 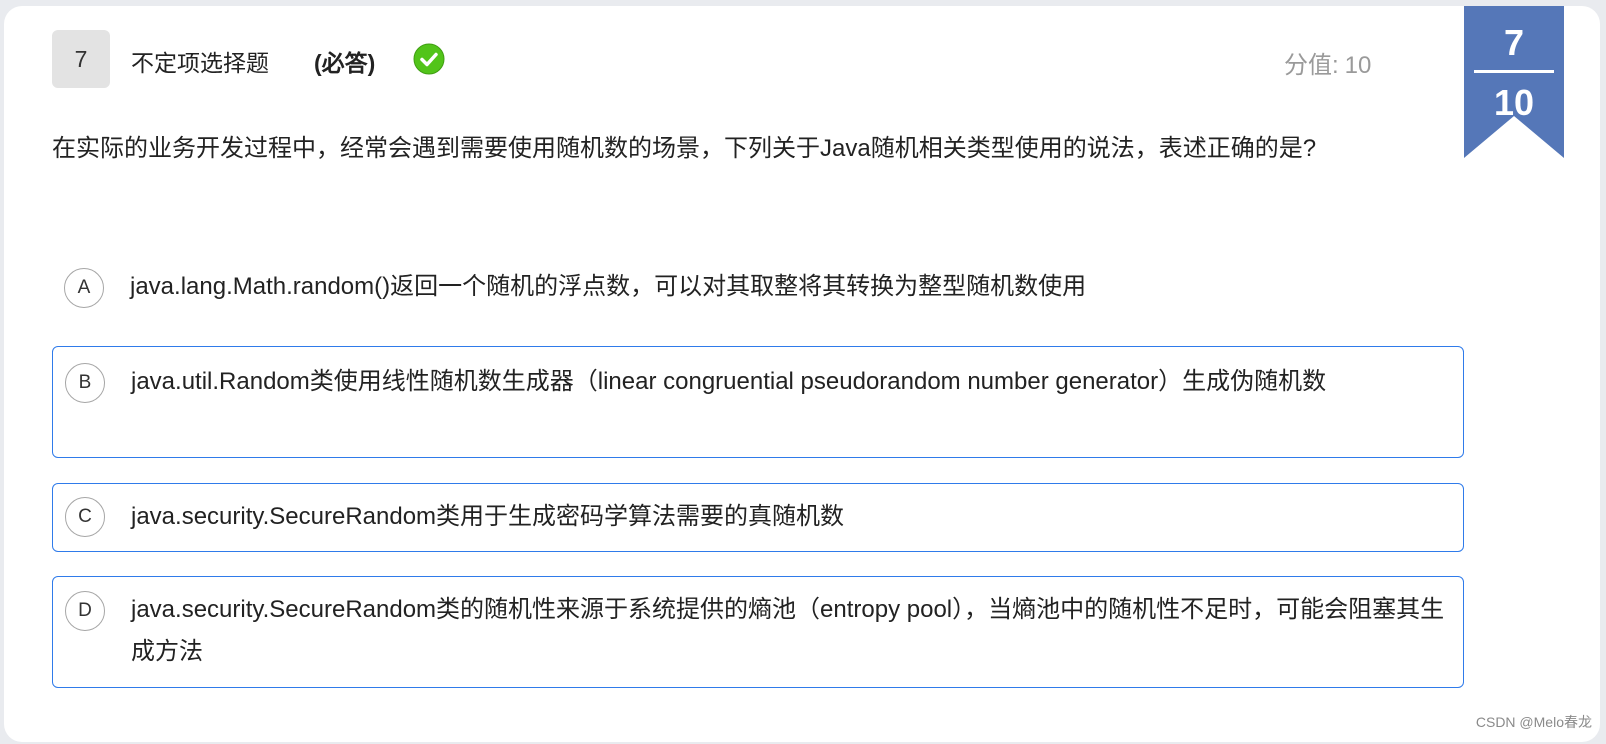 I want to click on score-display: 分值: 10, so click(x=1327, y=62).